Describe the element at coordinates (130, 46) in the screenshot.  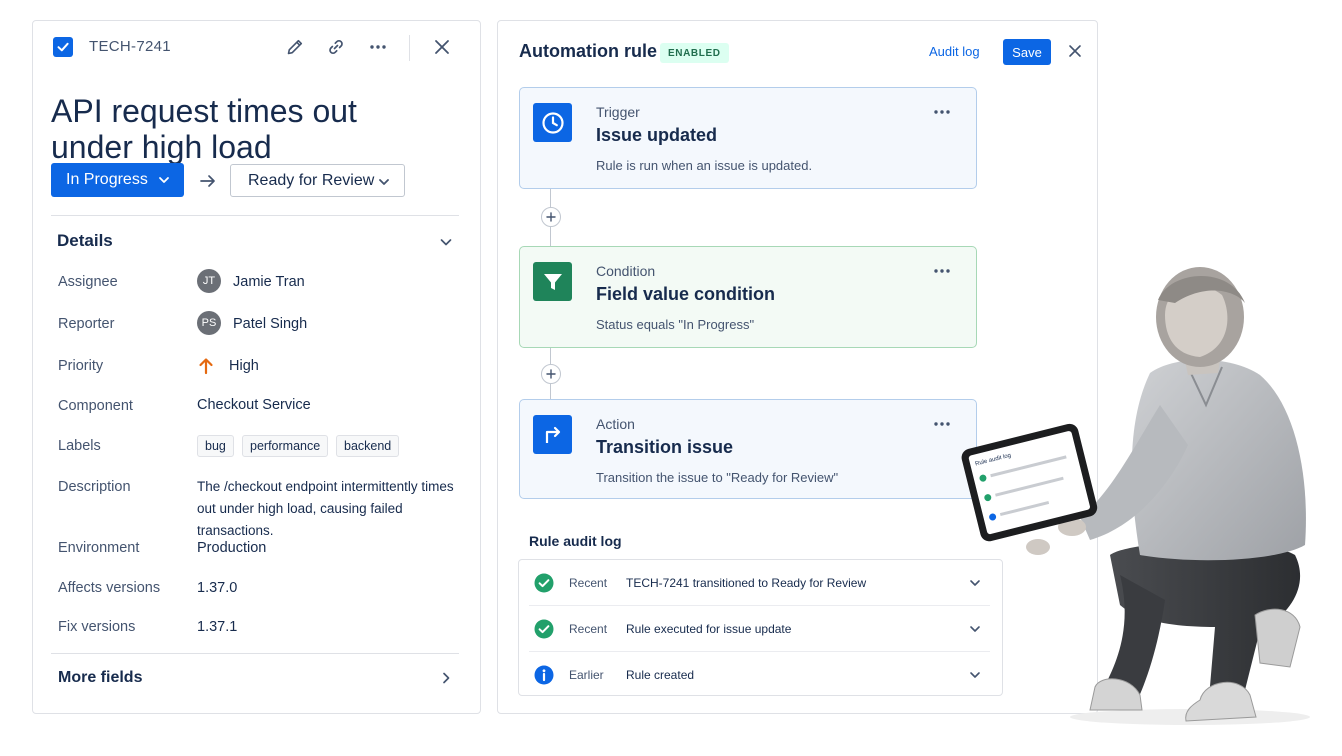
I see `issue-key: TECH-7241` at that location.